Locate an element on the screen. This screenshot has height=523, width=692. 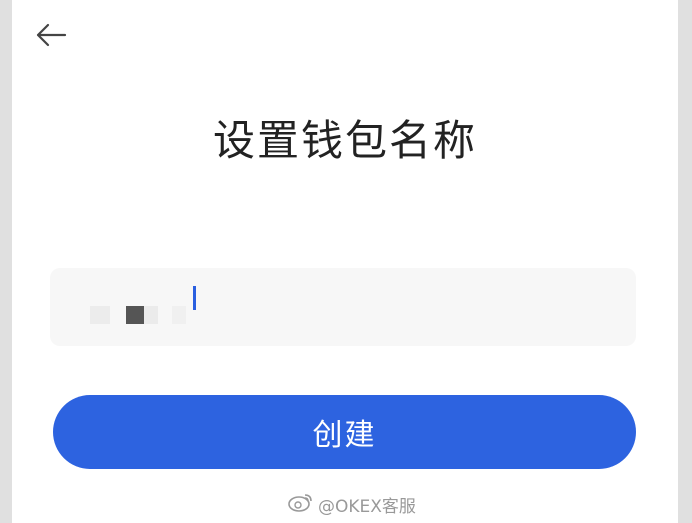
page-title: 设置钱包名称 is located at coordinates (344, 140).